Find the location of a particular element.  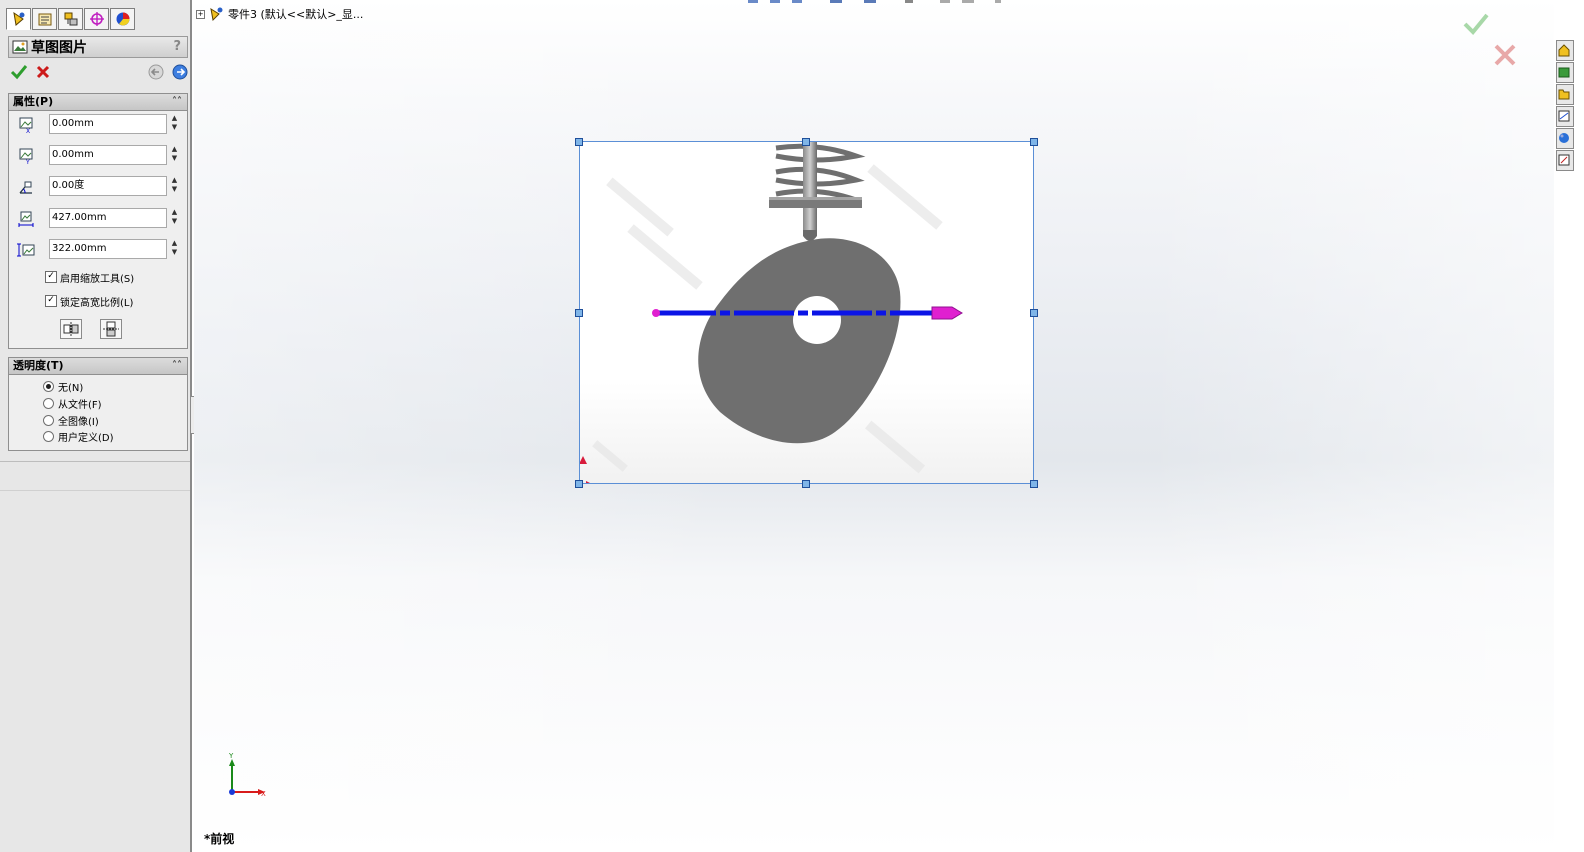

feature-manager-tab is located at coordinates (18, 19).